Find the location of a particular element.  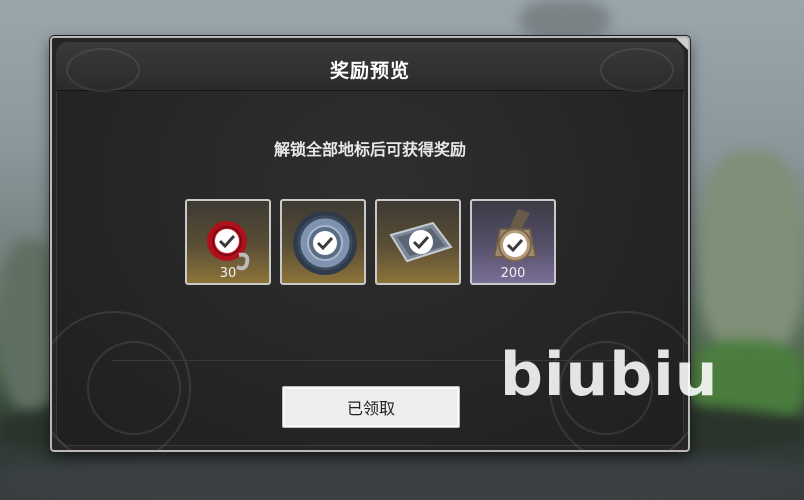

dialog-title: 奖励预览 is located at coordinates (369, 71).